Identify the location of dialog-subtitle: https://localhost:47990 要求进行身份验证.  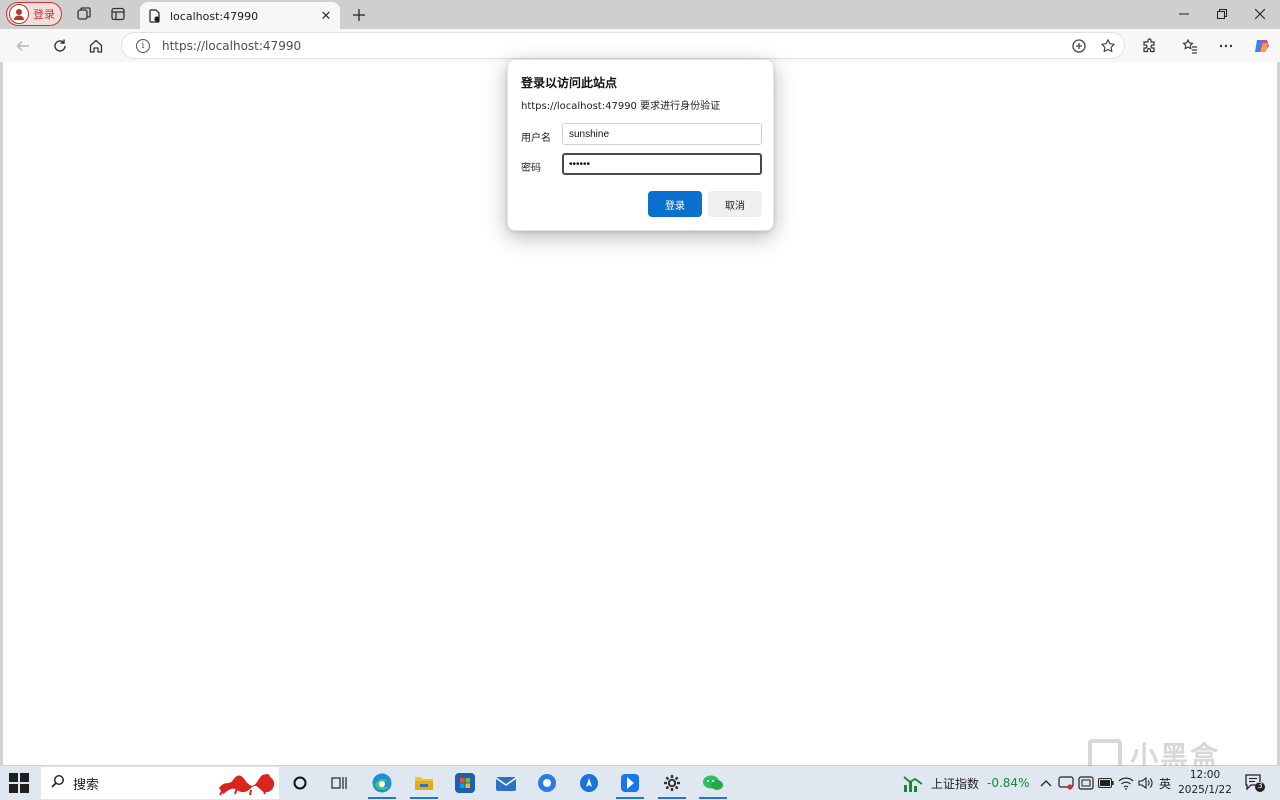
(621, 106).